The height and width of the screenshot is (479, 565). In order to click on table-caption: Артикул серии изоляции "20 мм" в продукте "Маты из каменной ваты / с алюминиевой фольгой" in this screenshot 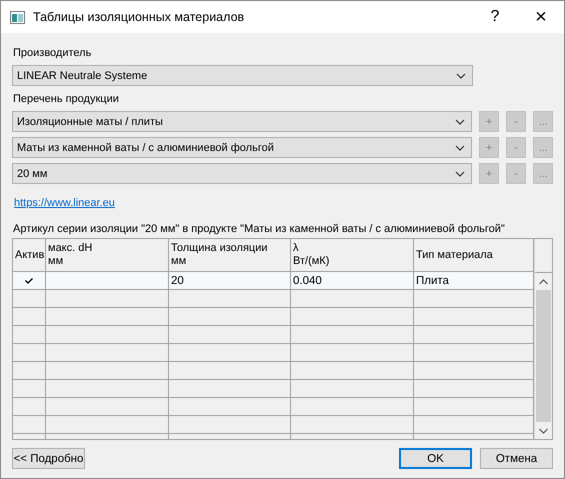, I will do `click(259, 229)`.